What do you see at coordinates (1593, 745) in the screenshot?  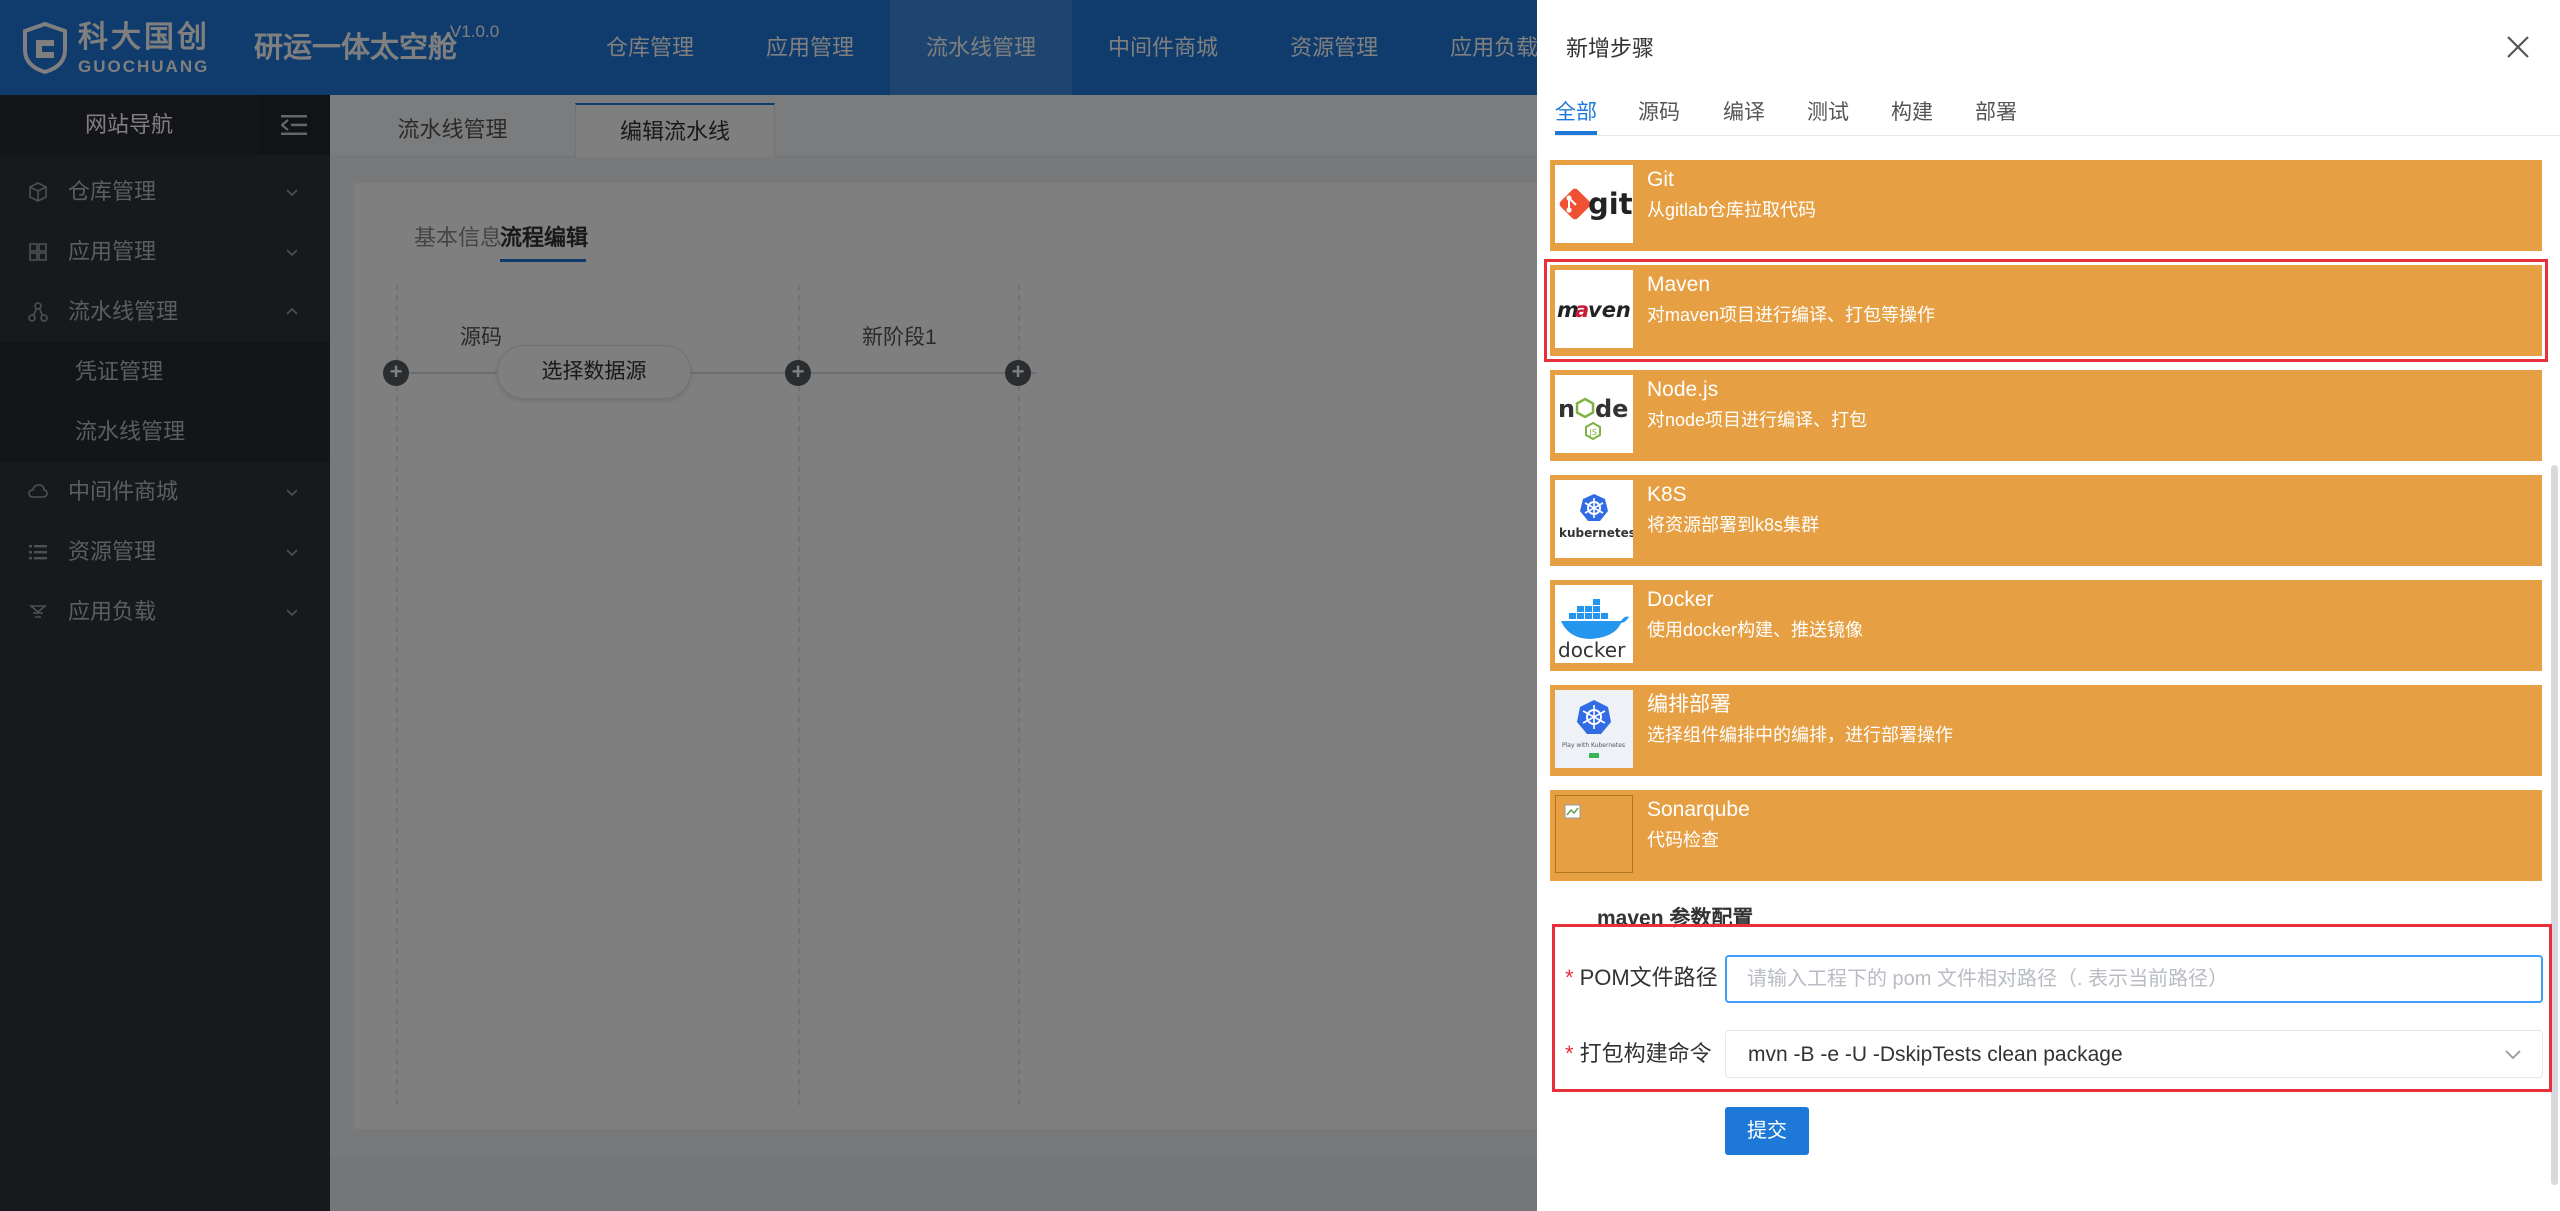 I see `svg-text: Play with Kubernetes` at bounding box center [1593, 745].